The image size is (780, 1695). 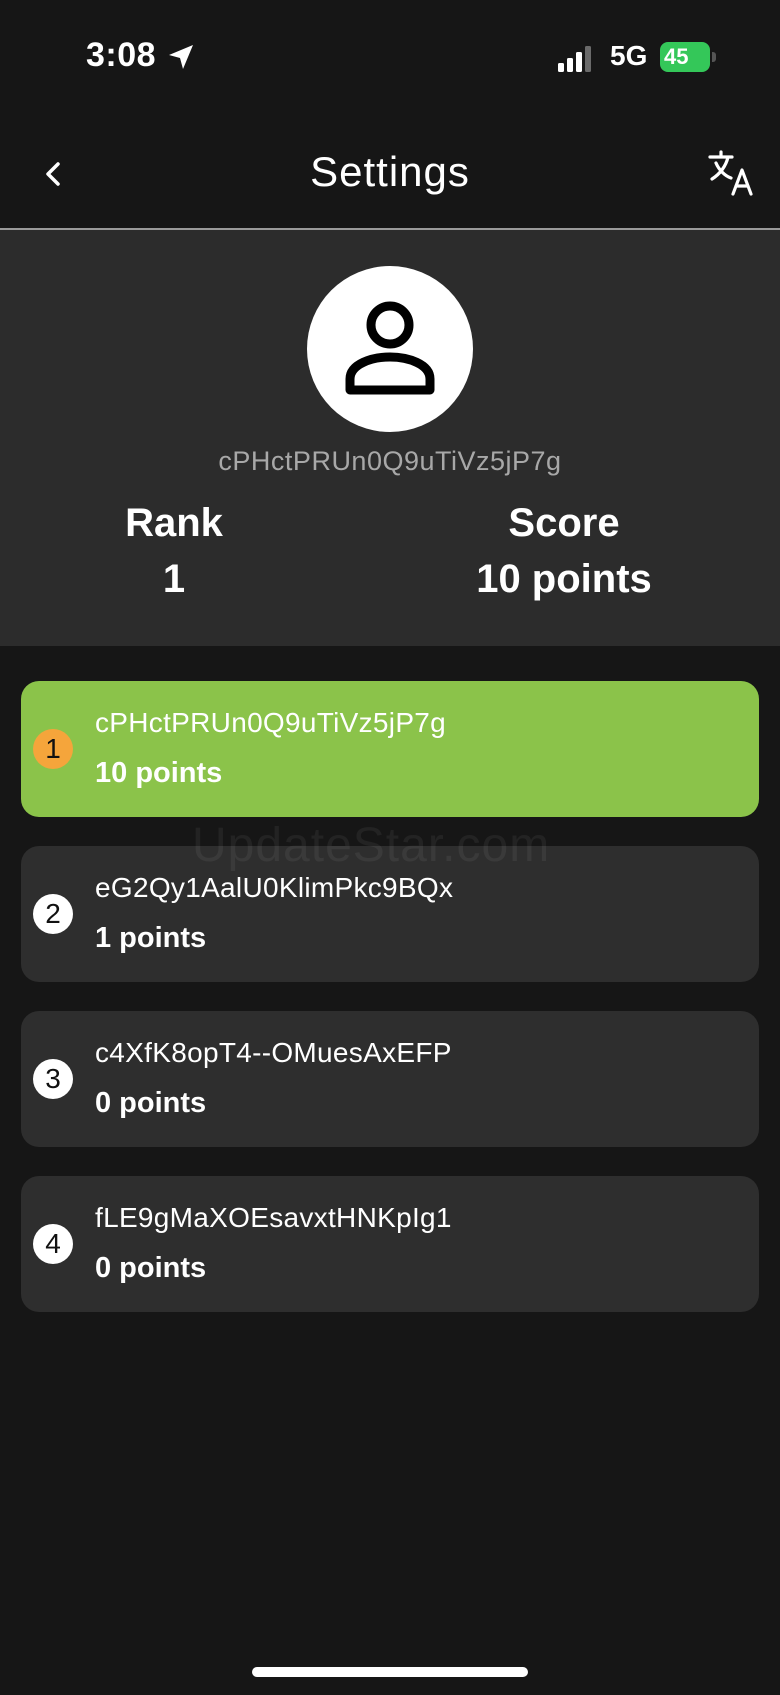 What do you see at coordinates (564, 554) in the screenshot?
I see `score-stat: Score 10 points` at bounding box center [564, 554].